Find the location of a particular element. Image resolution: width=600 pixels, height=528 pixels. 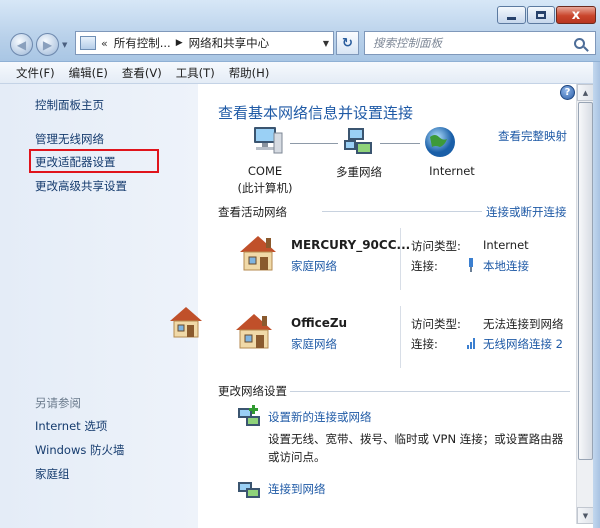

sidebar-item-homegroup: 家庭组 is located at coordinates (52, 474).